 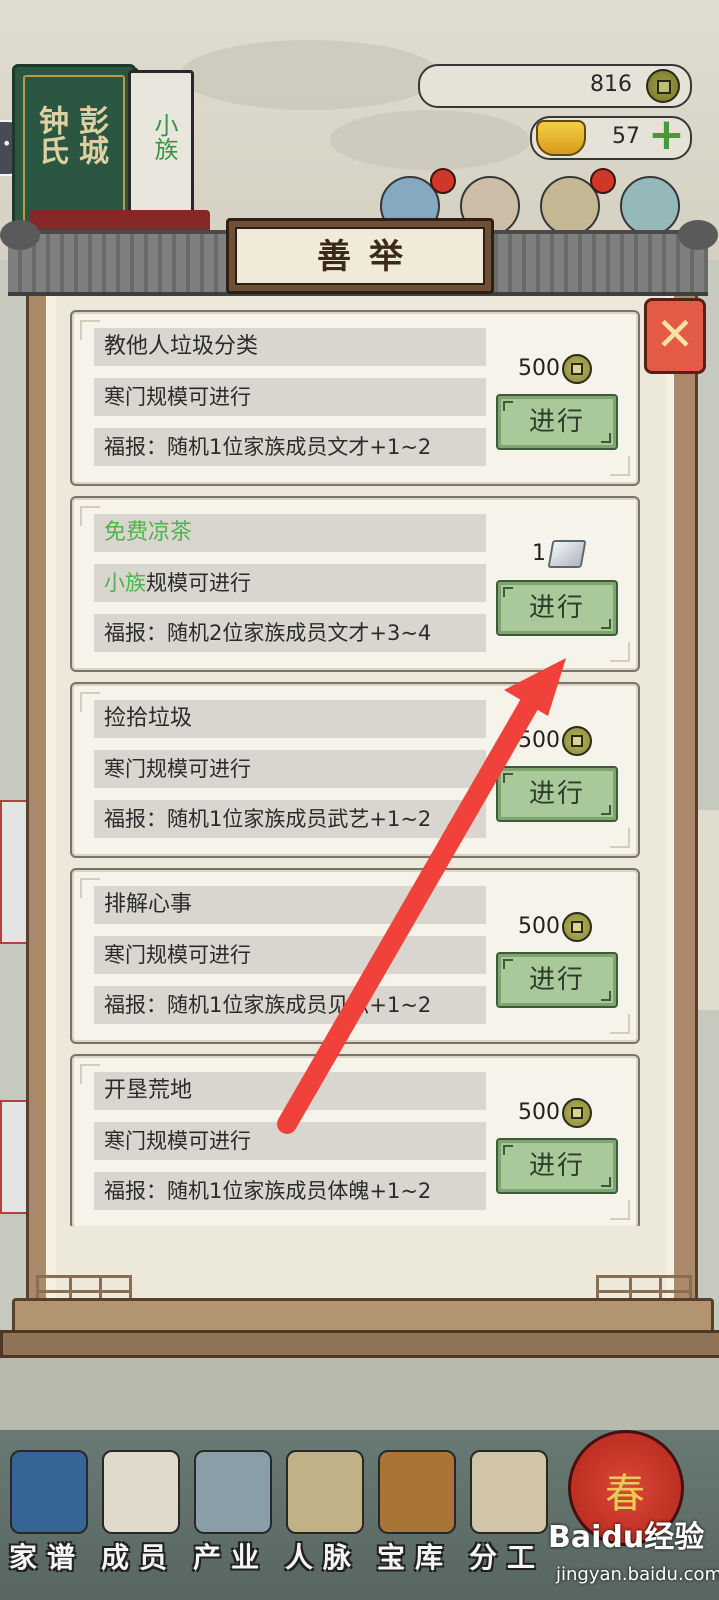 I want to click on deed-reward: 福报：随机1位家族成员体魄+1~2, so click(x=290, y=1191).